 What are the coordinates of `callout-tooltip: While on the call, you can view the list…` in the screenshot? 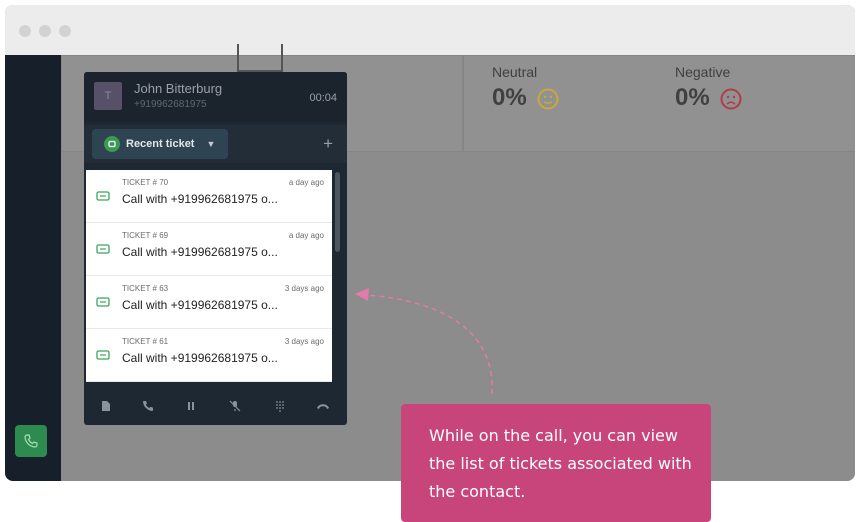 It's located at (556, 463).